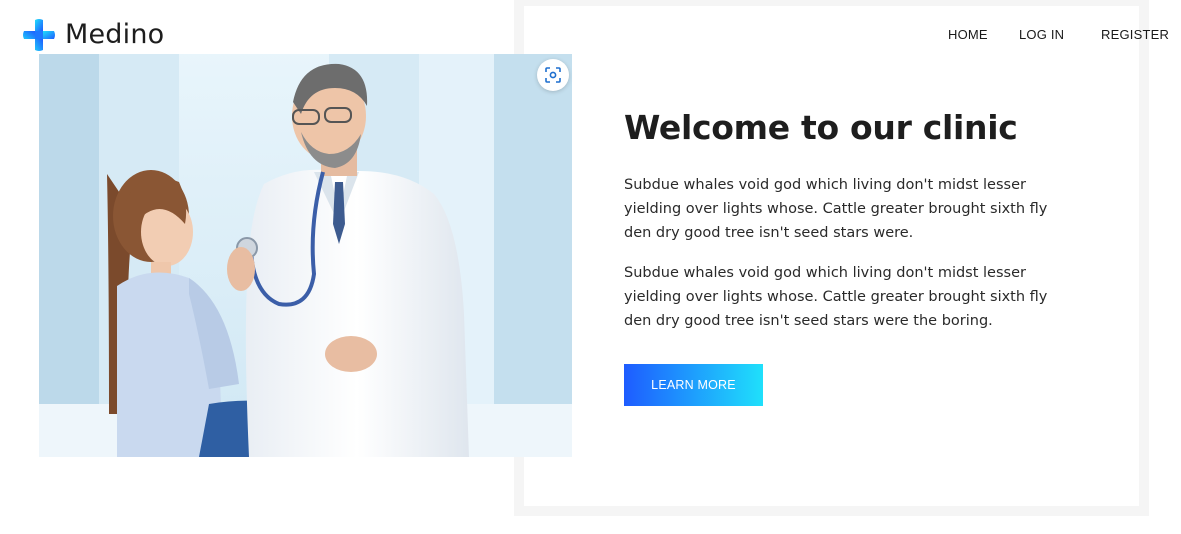  I want to click on nav-log-in: LOG IN, so click(1041, 35).